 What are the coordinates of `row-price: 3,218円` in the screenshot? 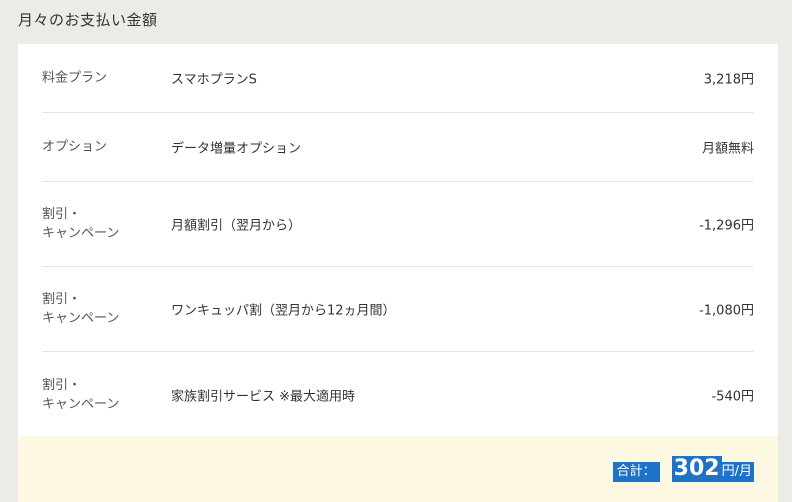 It's located at (728, 80).